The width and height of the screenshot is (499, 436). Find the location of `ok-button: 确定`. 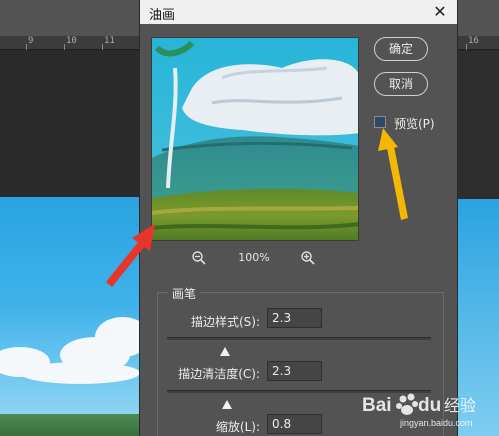

ok-button: 确定 is located at coordinates (401, 49).